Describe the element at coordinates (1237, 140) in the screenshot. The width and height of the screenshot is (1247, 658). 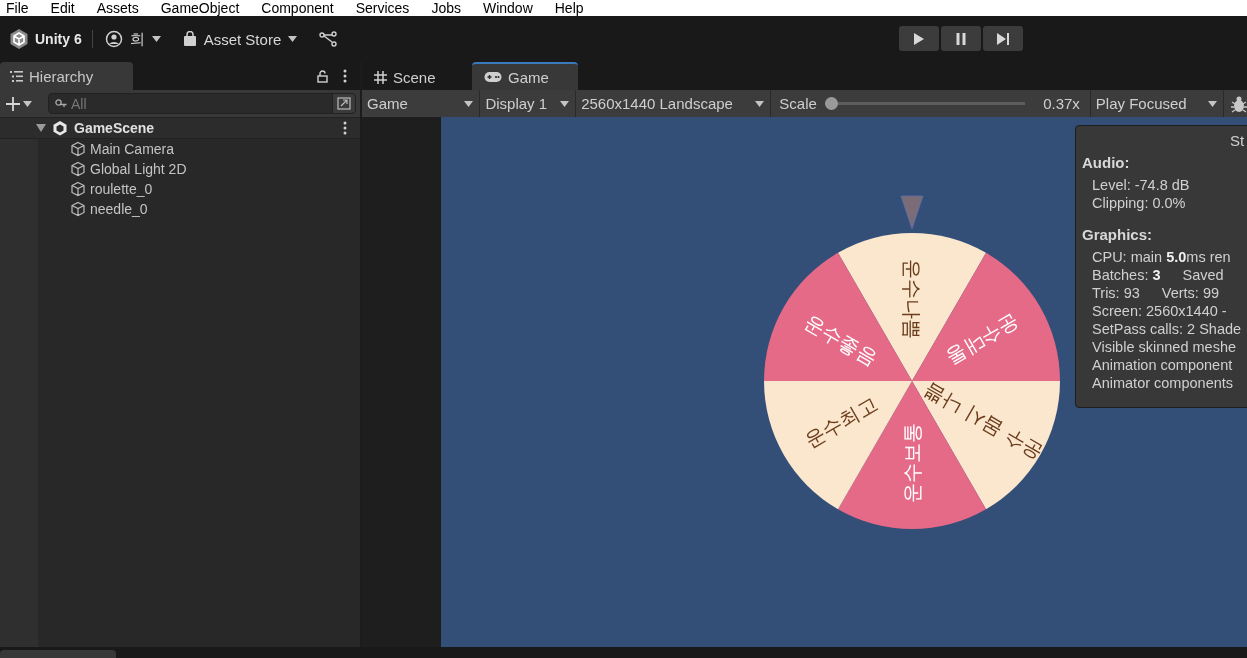
I see `panel-title: St` at that location.